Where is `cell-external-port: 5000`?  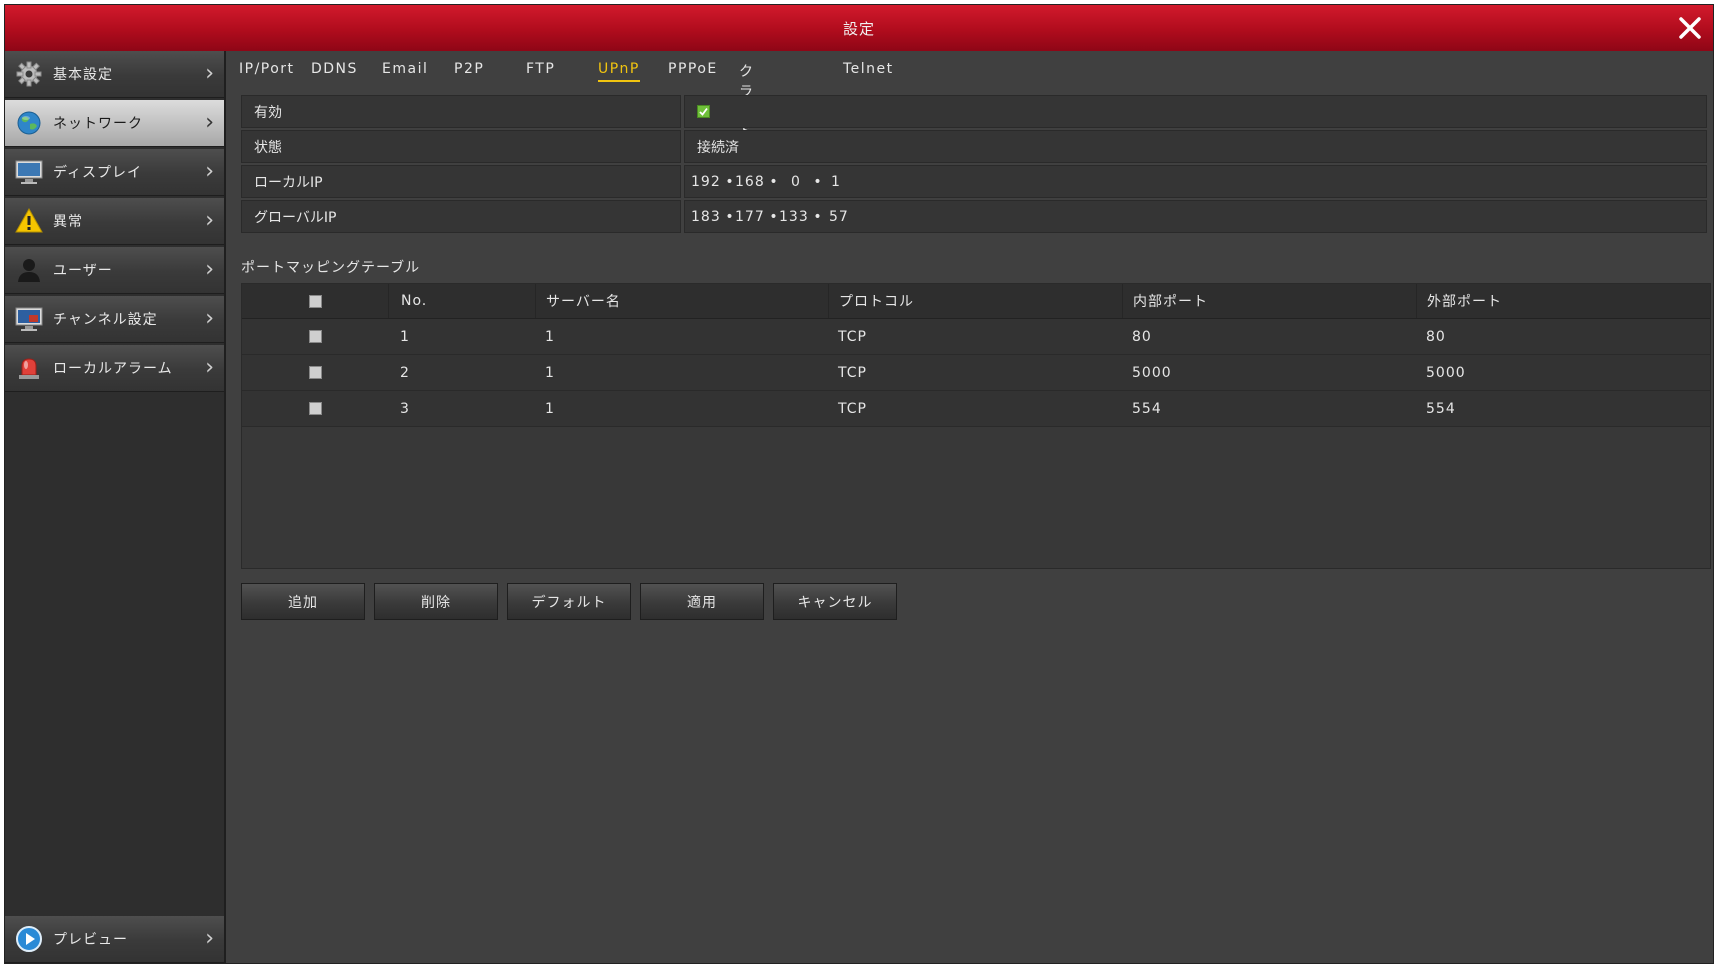 cell-external-port: 5000 is located at coordinates (1446, 372).